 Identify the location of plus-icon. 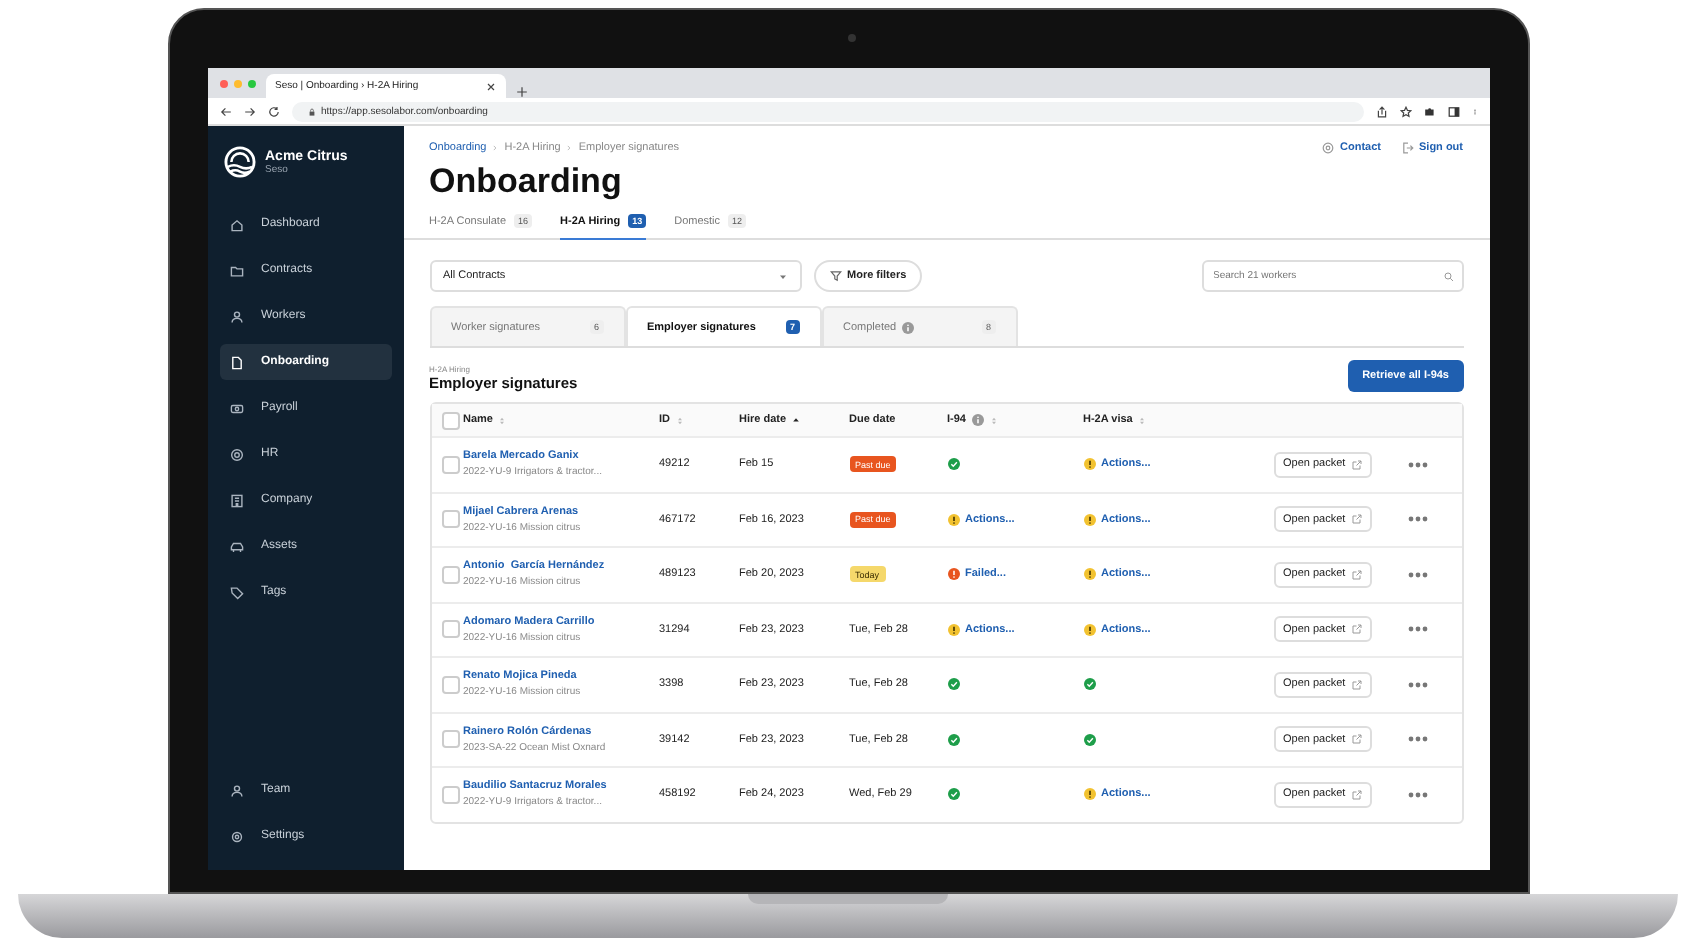
(521, 92).